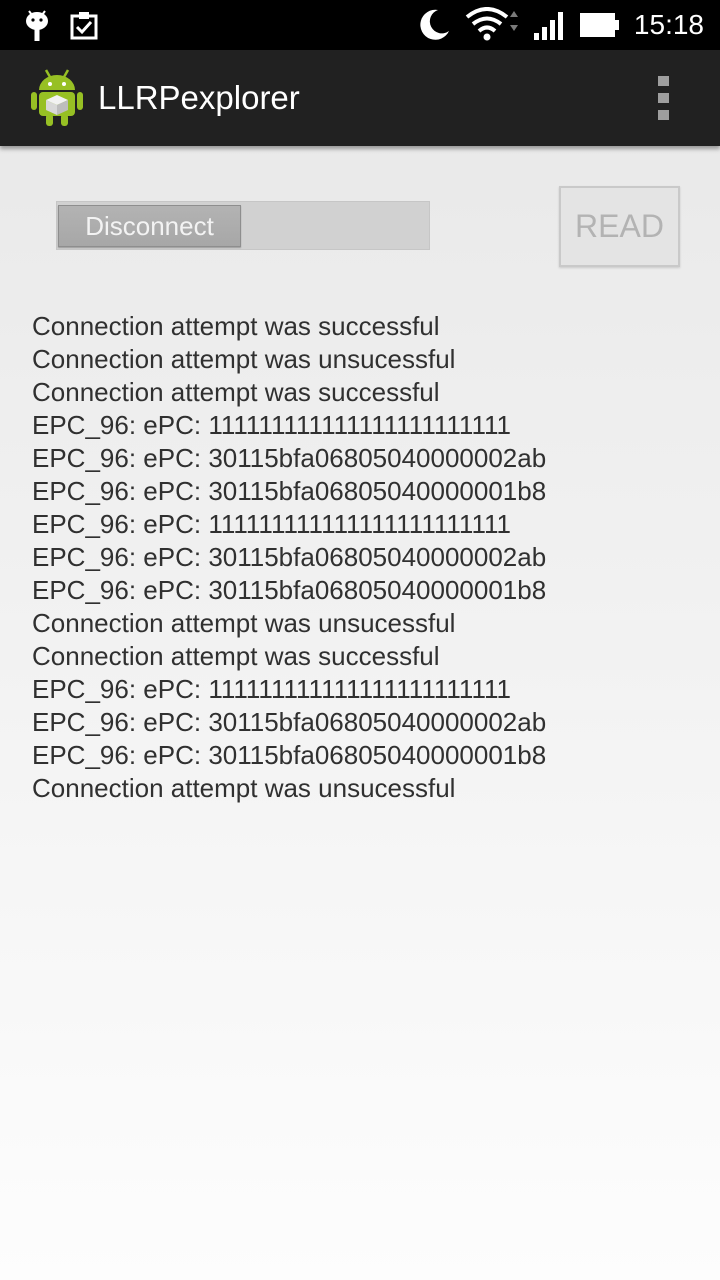 The height and width of the screenshot is (1280, 720). I want to click on action-bar: LLRPexplorer, so click(360, 98).